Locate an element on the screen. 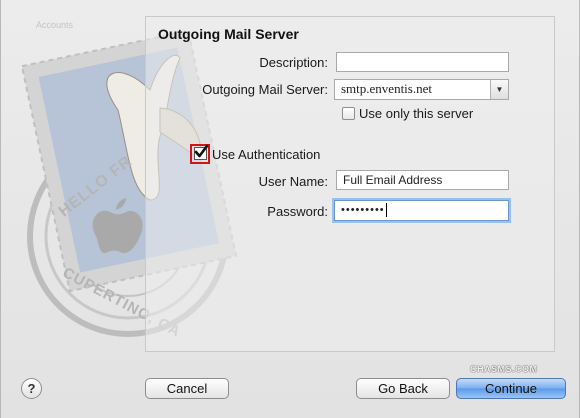 Image resolution: width=580 pixels, height=418 pixels. continue-button: Continue is located at coordinates (511, 388).